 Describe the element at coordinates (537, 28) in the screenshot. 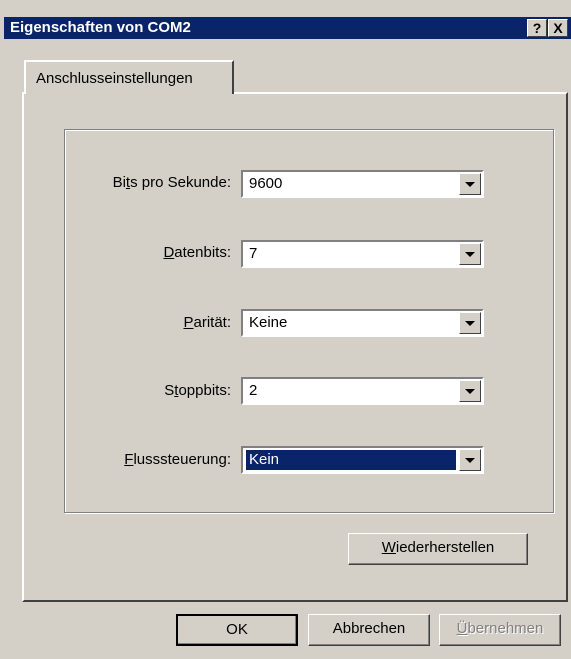

I see `help-button: ?` at that location.